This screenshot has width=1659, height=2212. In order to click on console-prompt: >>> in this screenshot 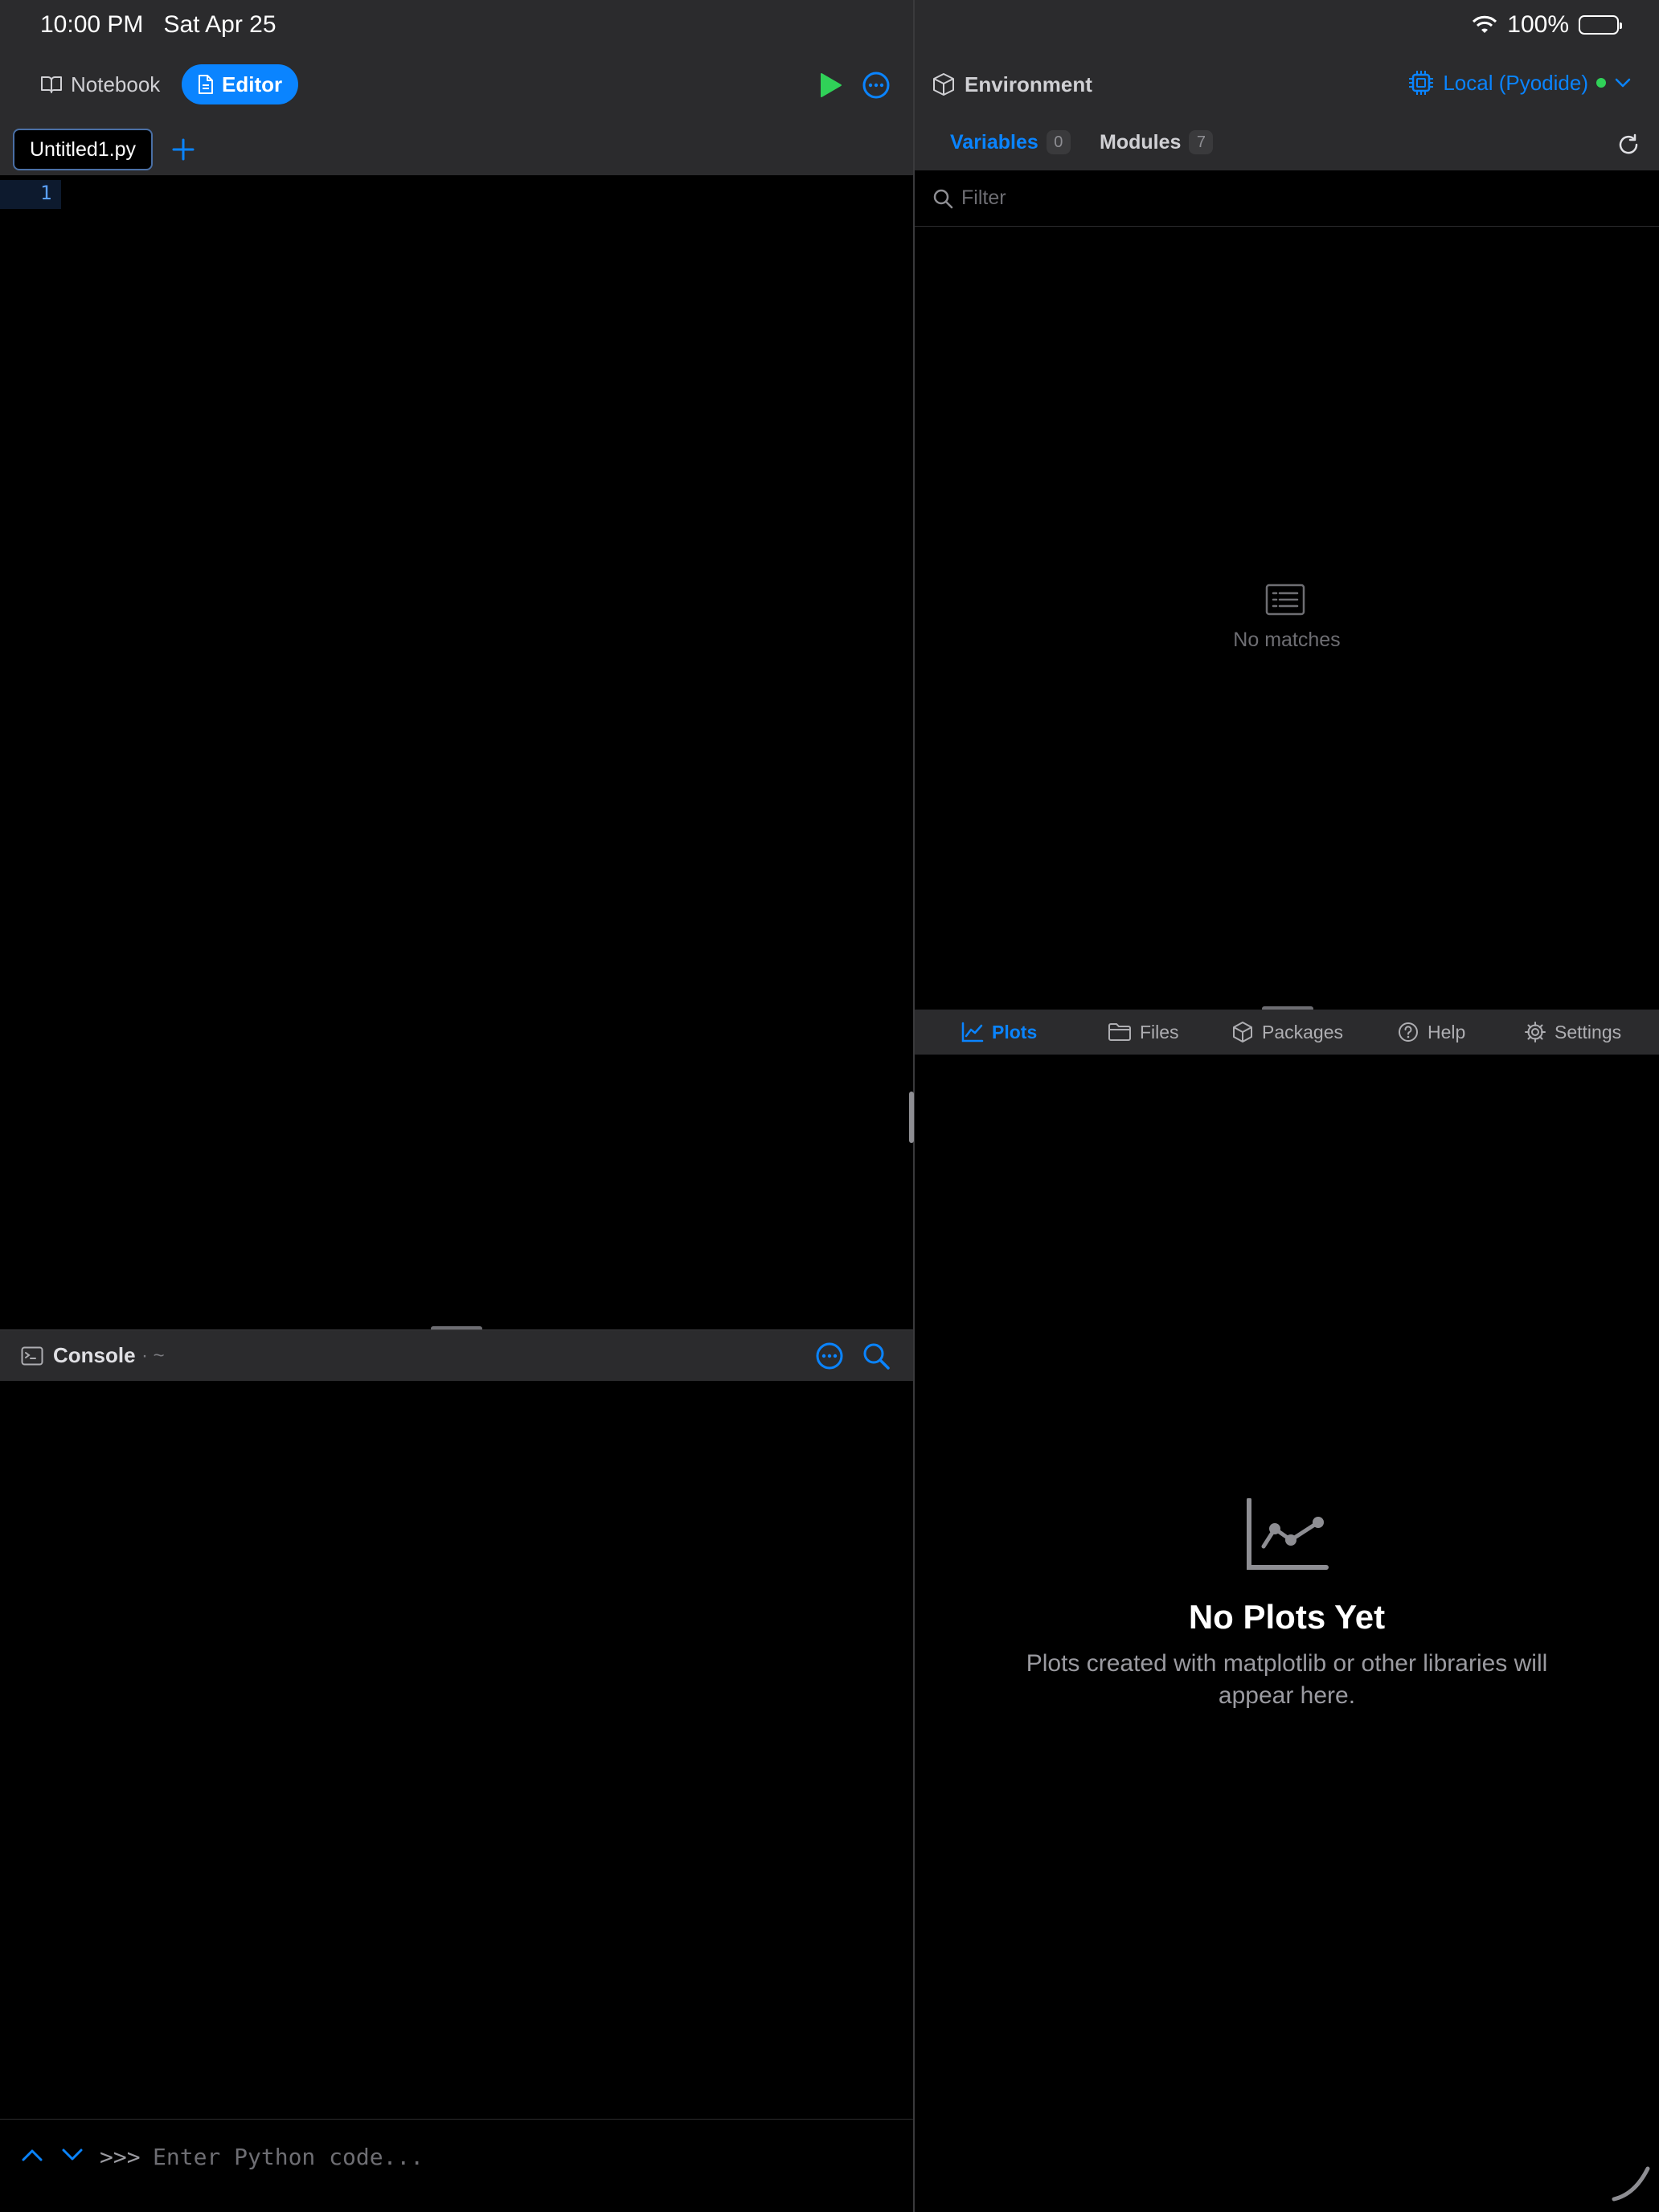, I will do `click(120, 2157)`.